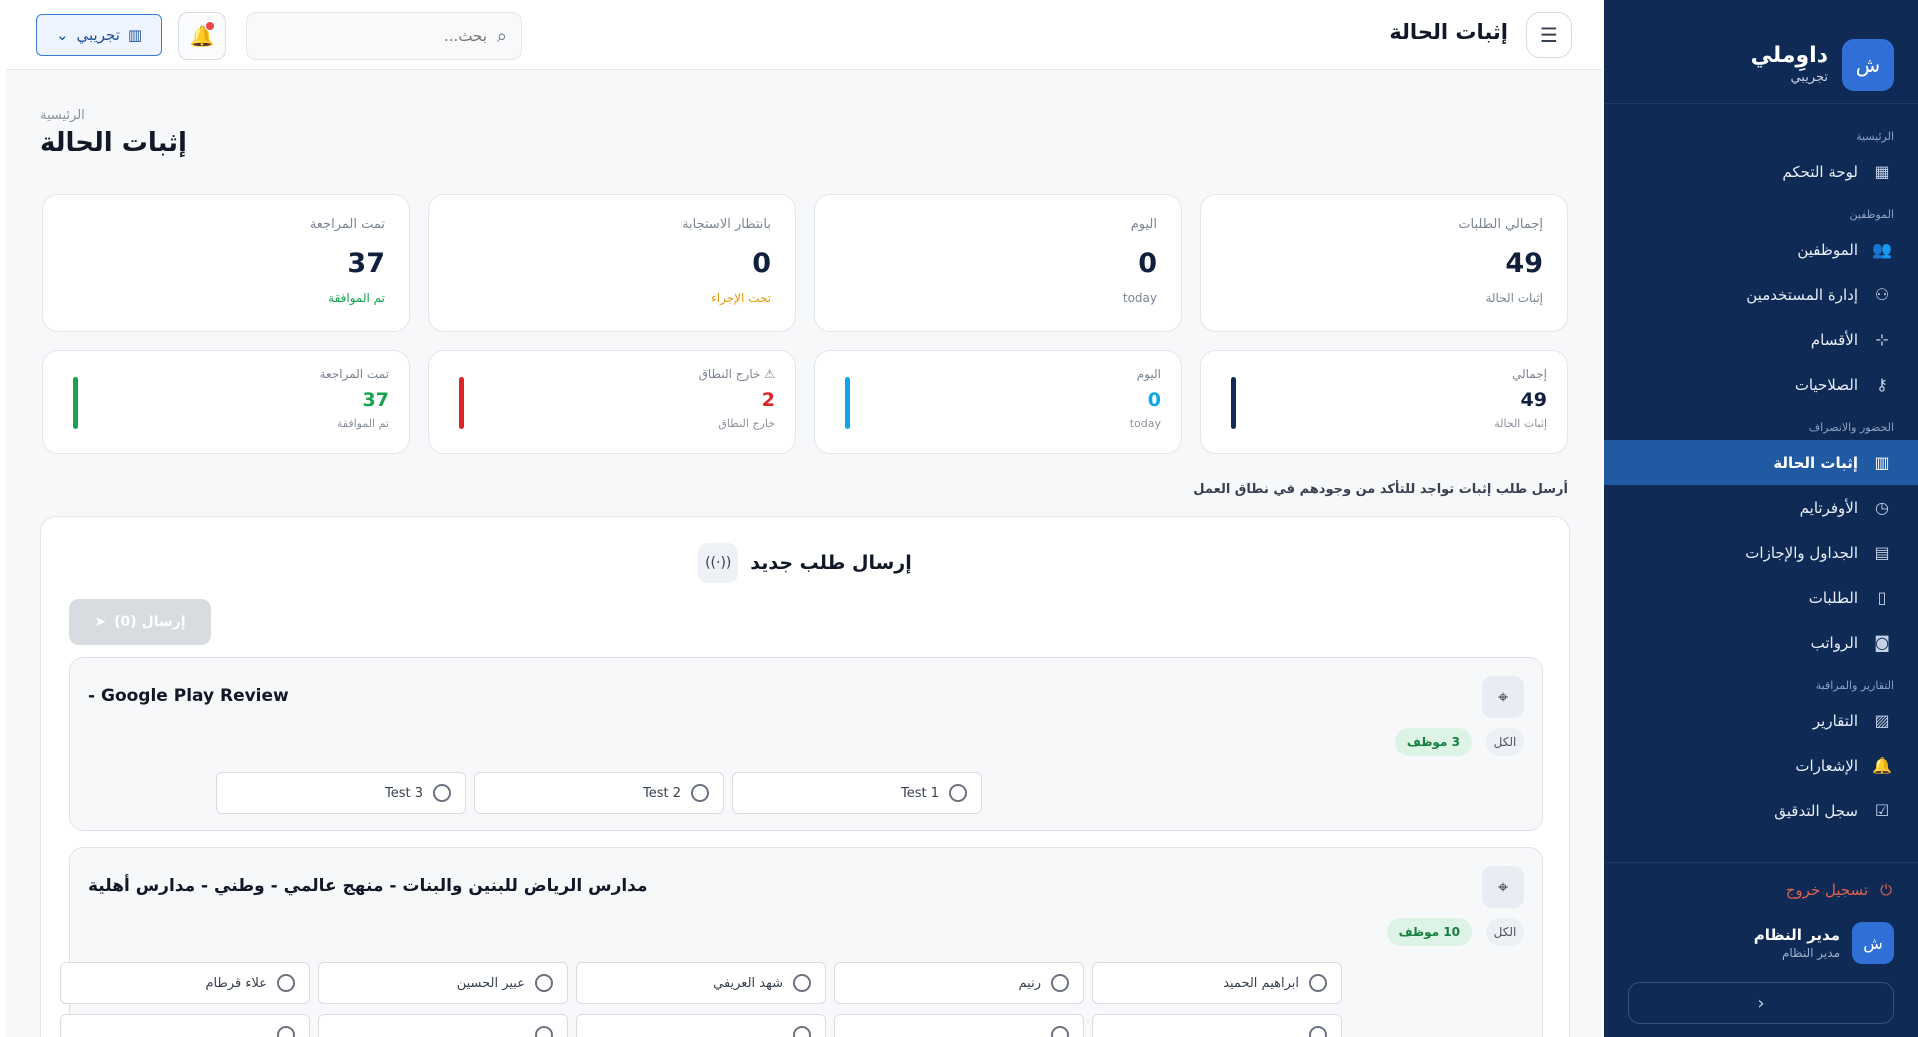  What do you see at coordinates (1761, 597) in the screenshot?
I see `sidebar-item-requests: ▯ الطلبات` at bounding box center [1761, 597].